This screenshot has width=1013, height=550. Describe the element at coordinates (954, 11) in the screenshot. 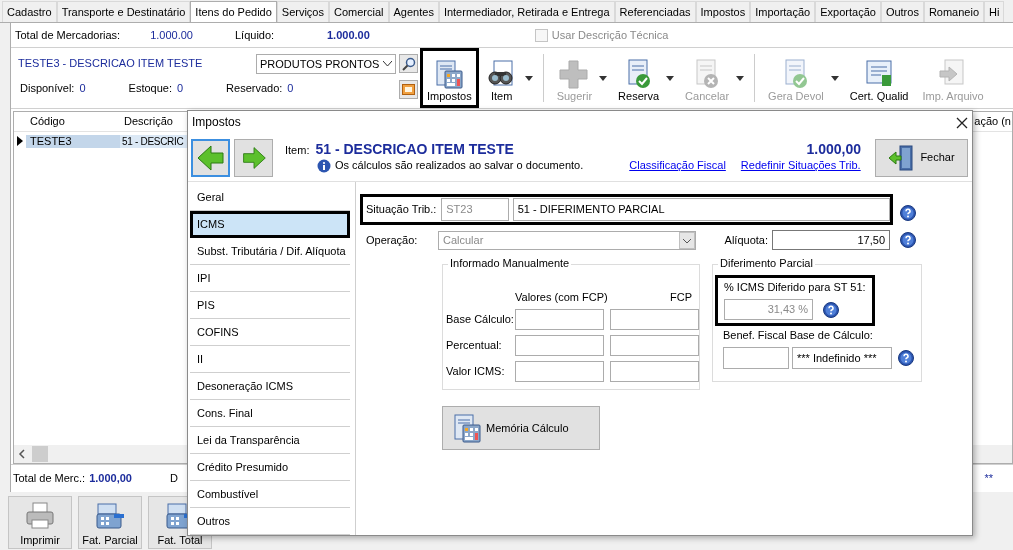

I see `tab: Romaneio` at that location.